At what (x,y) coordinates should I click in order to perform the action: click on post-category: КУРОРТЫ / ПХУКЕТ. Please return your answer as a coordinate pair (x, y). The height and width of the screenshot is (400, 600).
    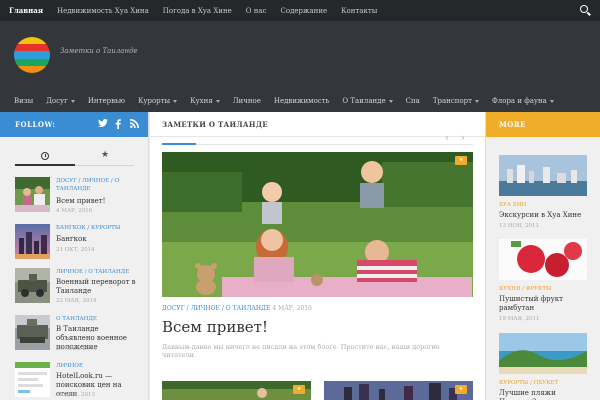
    Looking at the image, I should click on (543, 383).